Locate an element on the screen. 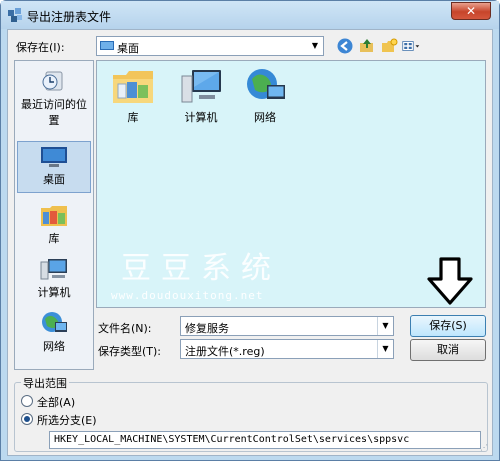 This screenshot has height=461, width=500. list-item-network: 网络 is located at coordinates (265, 96).